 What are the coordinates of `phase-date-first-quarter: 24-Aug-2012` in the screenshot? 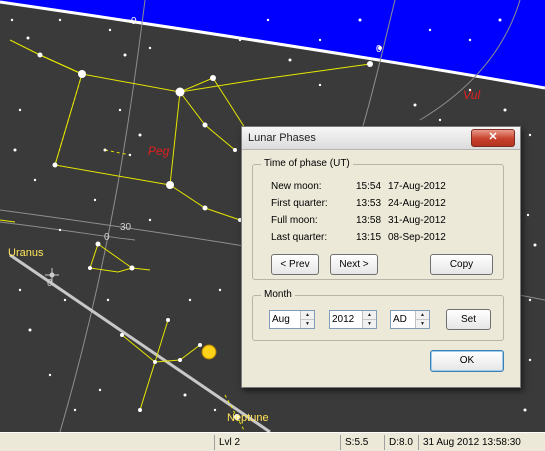 It's located at (417, 203).